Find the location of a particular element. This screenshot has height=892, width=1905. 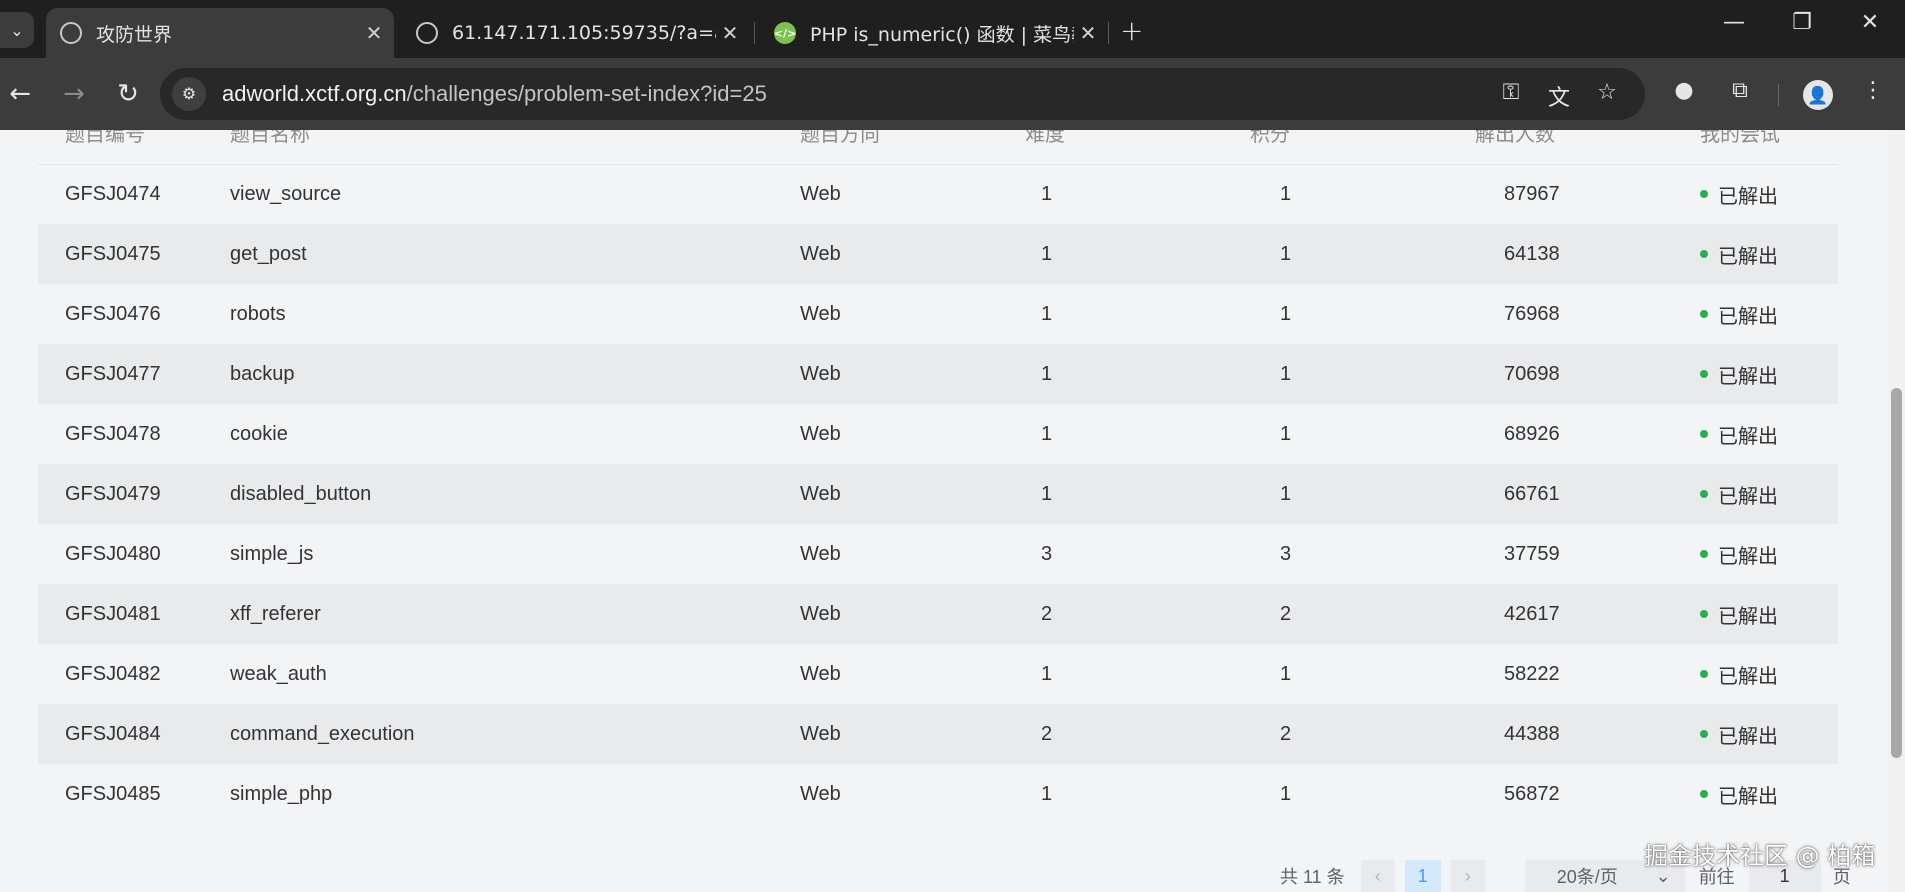

page-size-value: 20条/页 is located at coordinates (1587, 877).